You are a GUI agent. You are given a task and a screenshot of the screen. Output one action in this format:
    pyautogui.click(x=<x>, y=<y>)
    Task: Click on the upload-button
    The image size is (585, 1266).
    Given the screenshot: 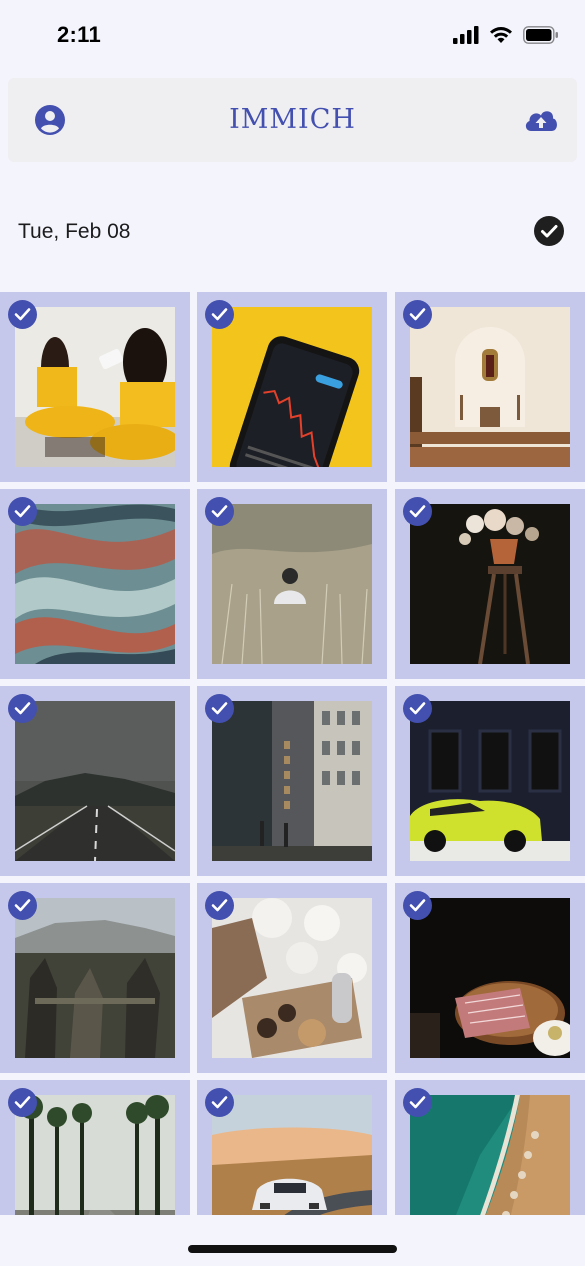 What is the action you would take?
    pyautogui.click(x=541, y=120)
    